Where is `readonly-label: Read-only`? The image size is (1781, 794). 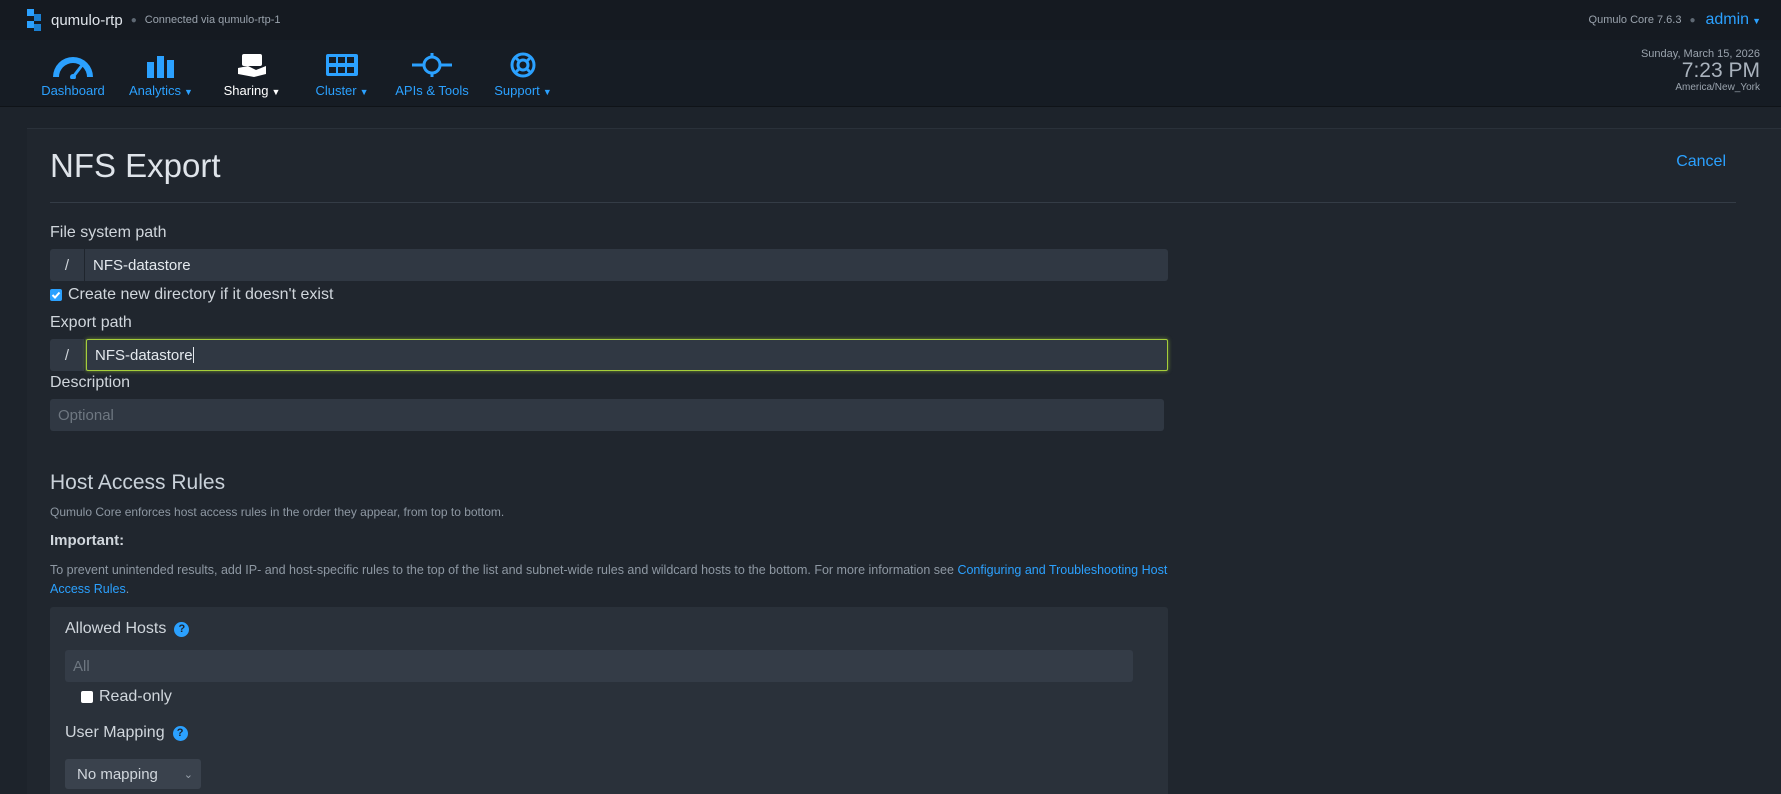
readonly-label: Read-only is located at coordinates (135, 696).